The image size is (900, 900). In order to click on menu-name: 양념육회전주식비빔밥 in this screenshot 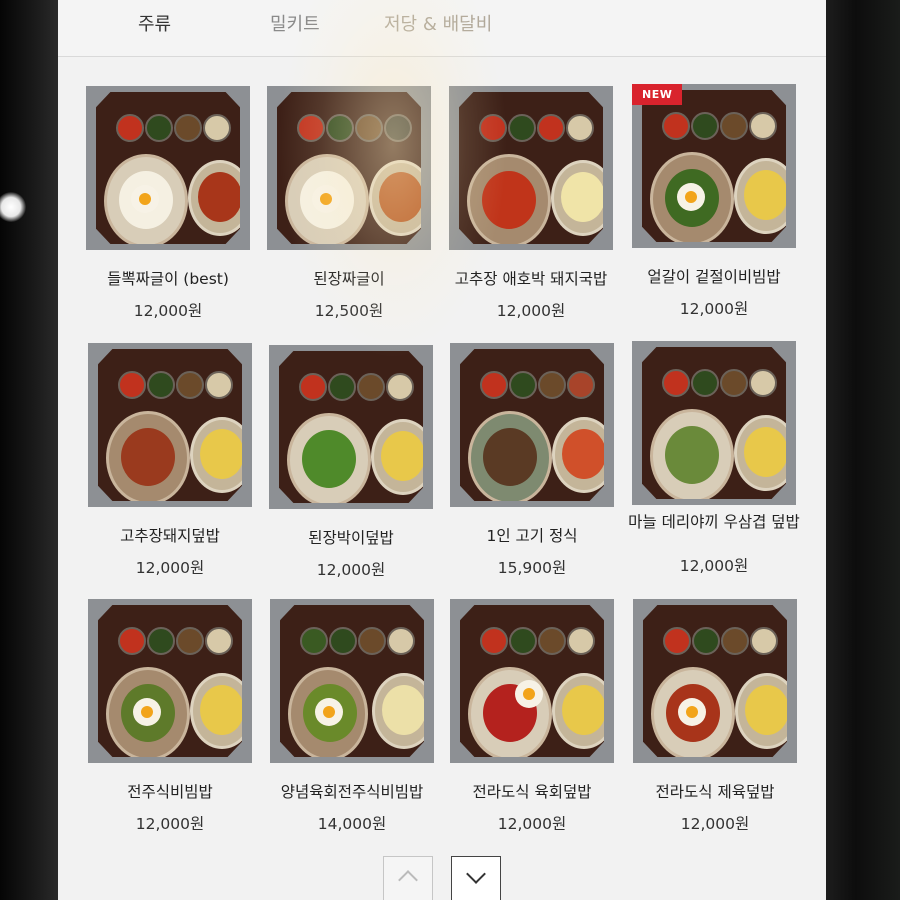, I will do `click(352, 792)`.